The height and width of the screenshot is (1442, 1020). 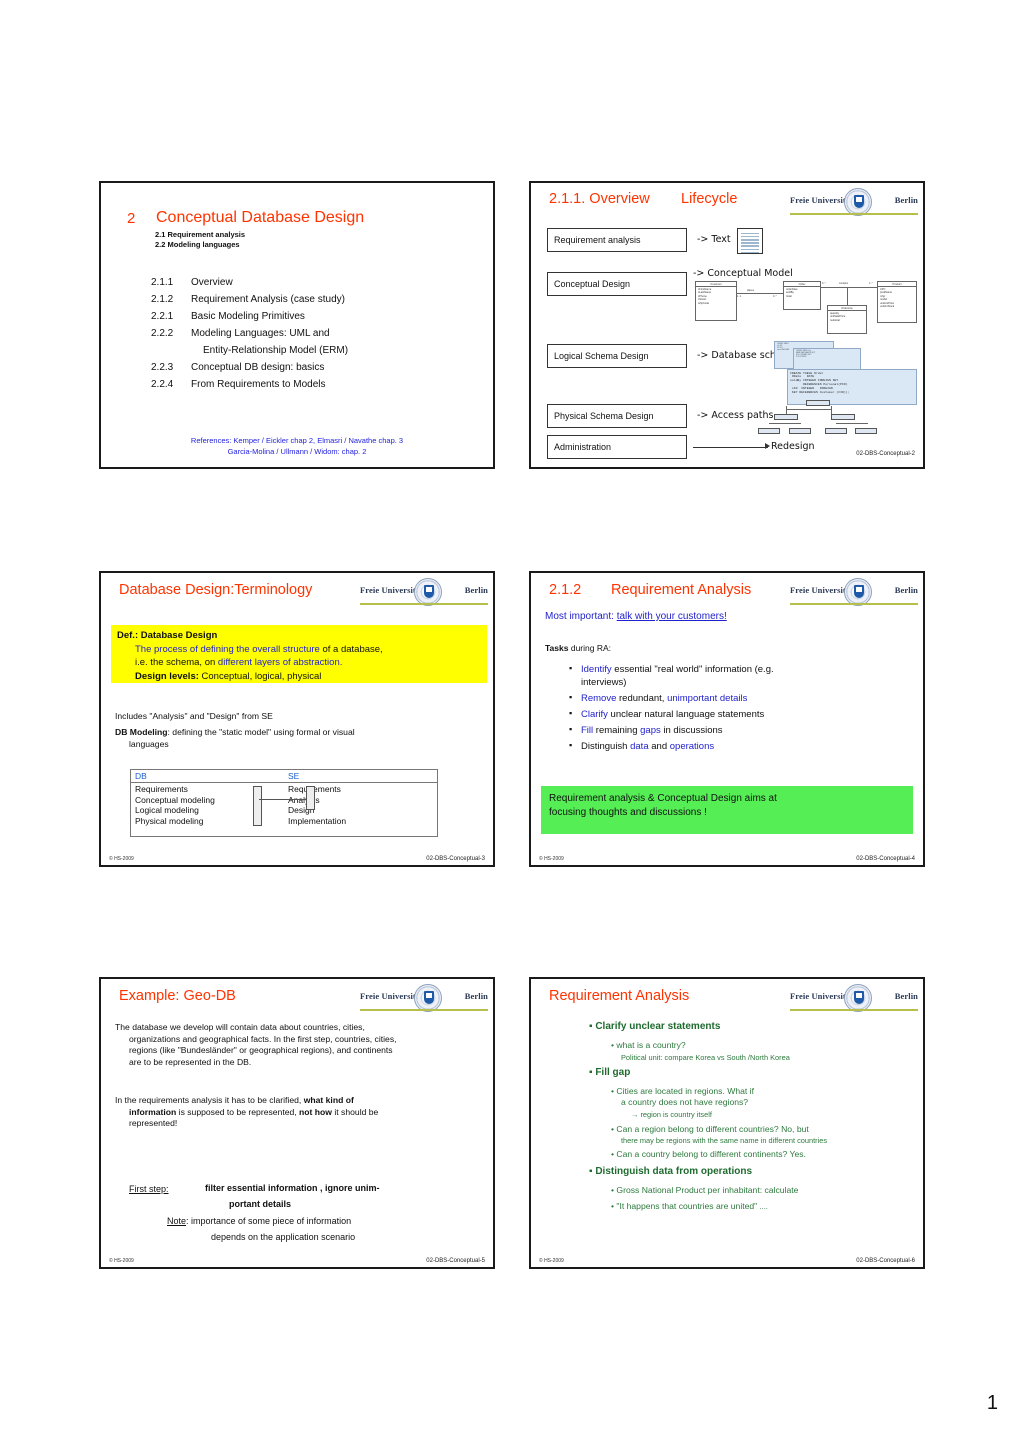 What do you see at coordinates (601, 356) in the screenshot?
I see `stage-label: Logical Schema Design` at bounding box center [601, 356].